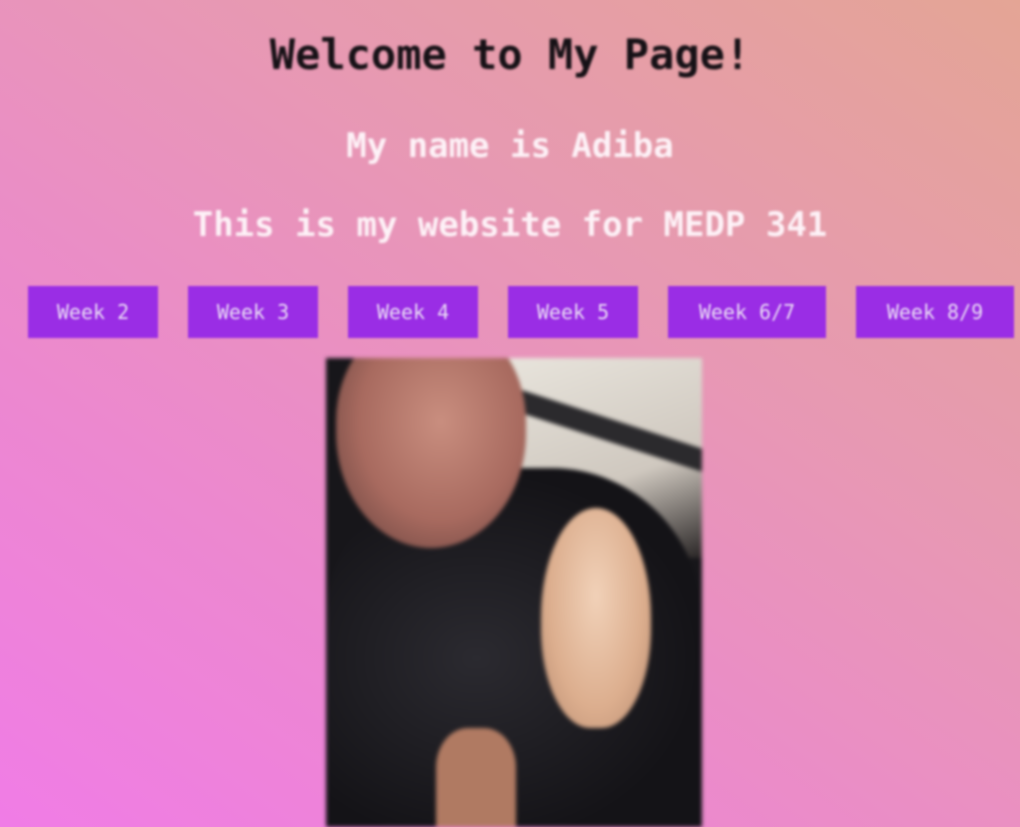 The height and width of the screenshot is (827, 1020). I want to click on week-6-7-button: Week 6/7, so click(747, 312).